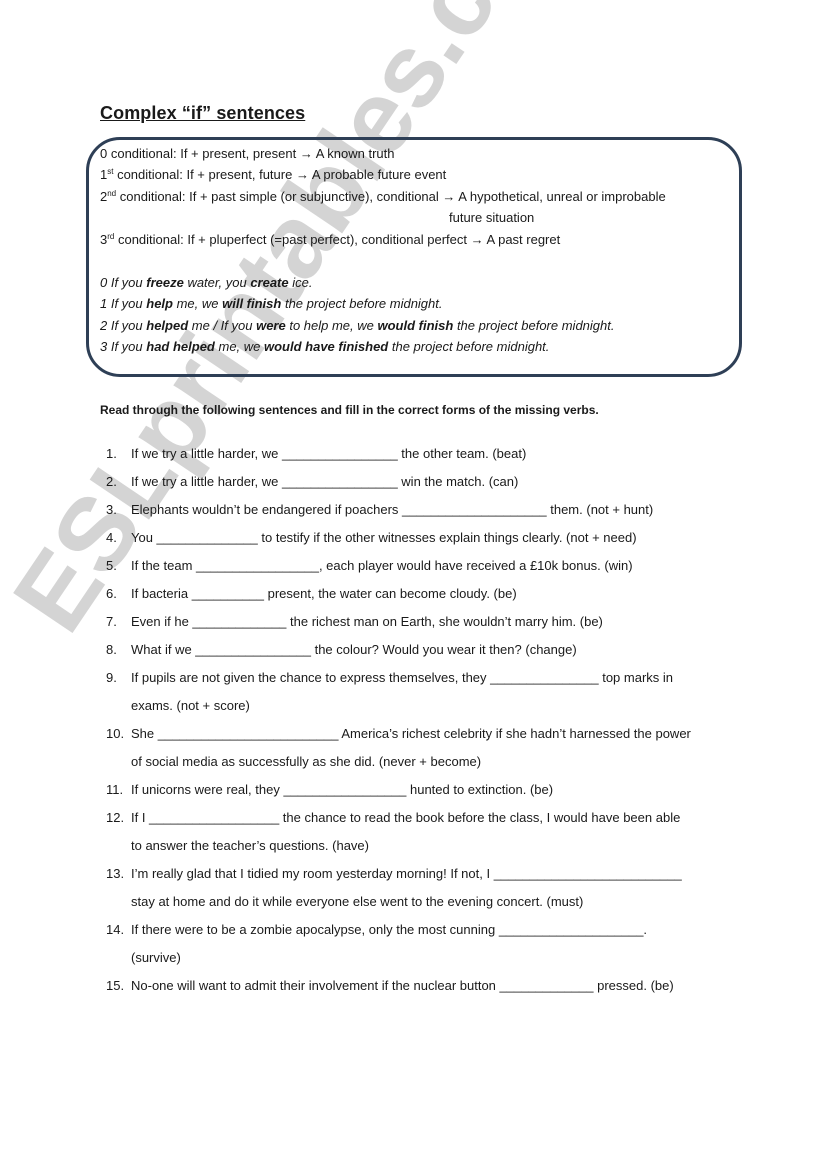 Image resolution: width=826 pixels, height=1169 pixels. Describe the element at coordinates (123, 303) in the screenshot. I see `example-text: 1 If you` at that location.